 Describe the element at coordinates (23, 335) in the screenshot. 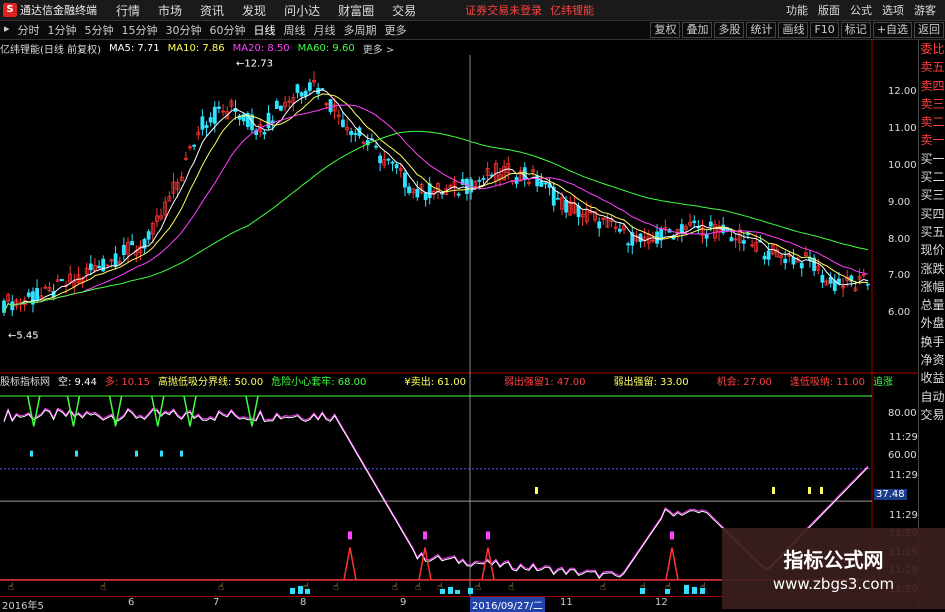

I see `low-price-label: ←5.45` at that location.